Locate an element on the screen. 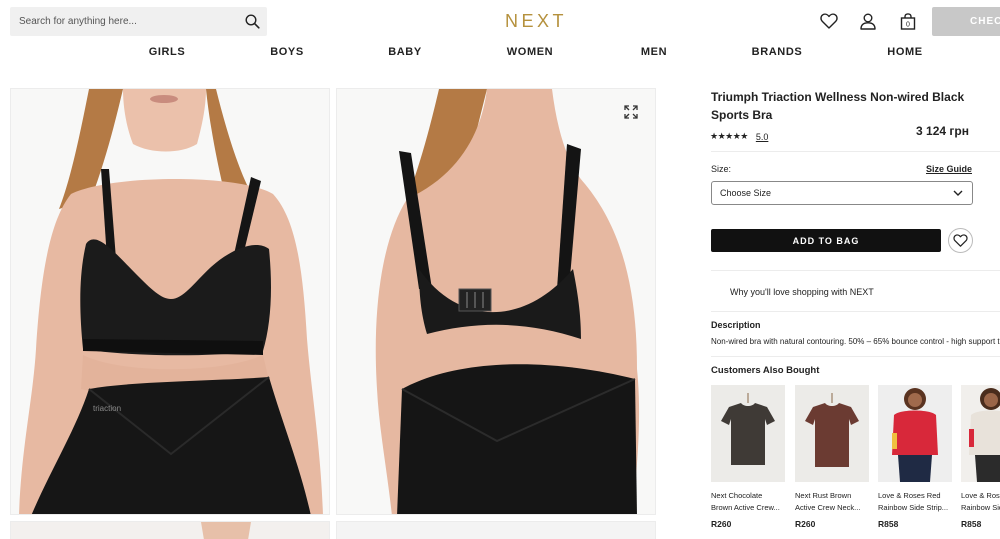 The image size is (1000, 539). favourite-button is located at coordinates (960, 240).